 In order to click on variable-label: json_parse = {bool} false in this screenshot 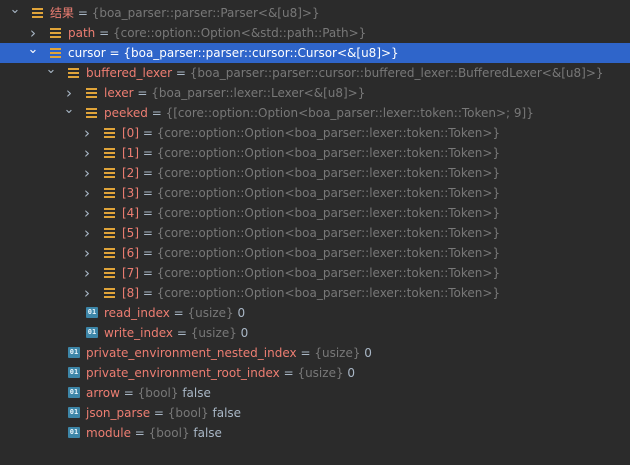, I will do `click(163, 413)`.